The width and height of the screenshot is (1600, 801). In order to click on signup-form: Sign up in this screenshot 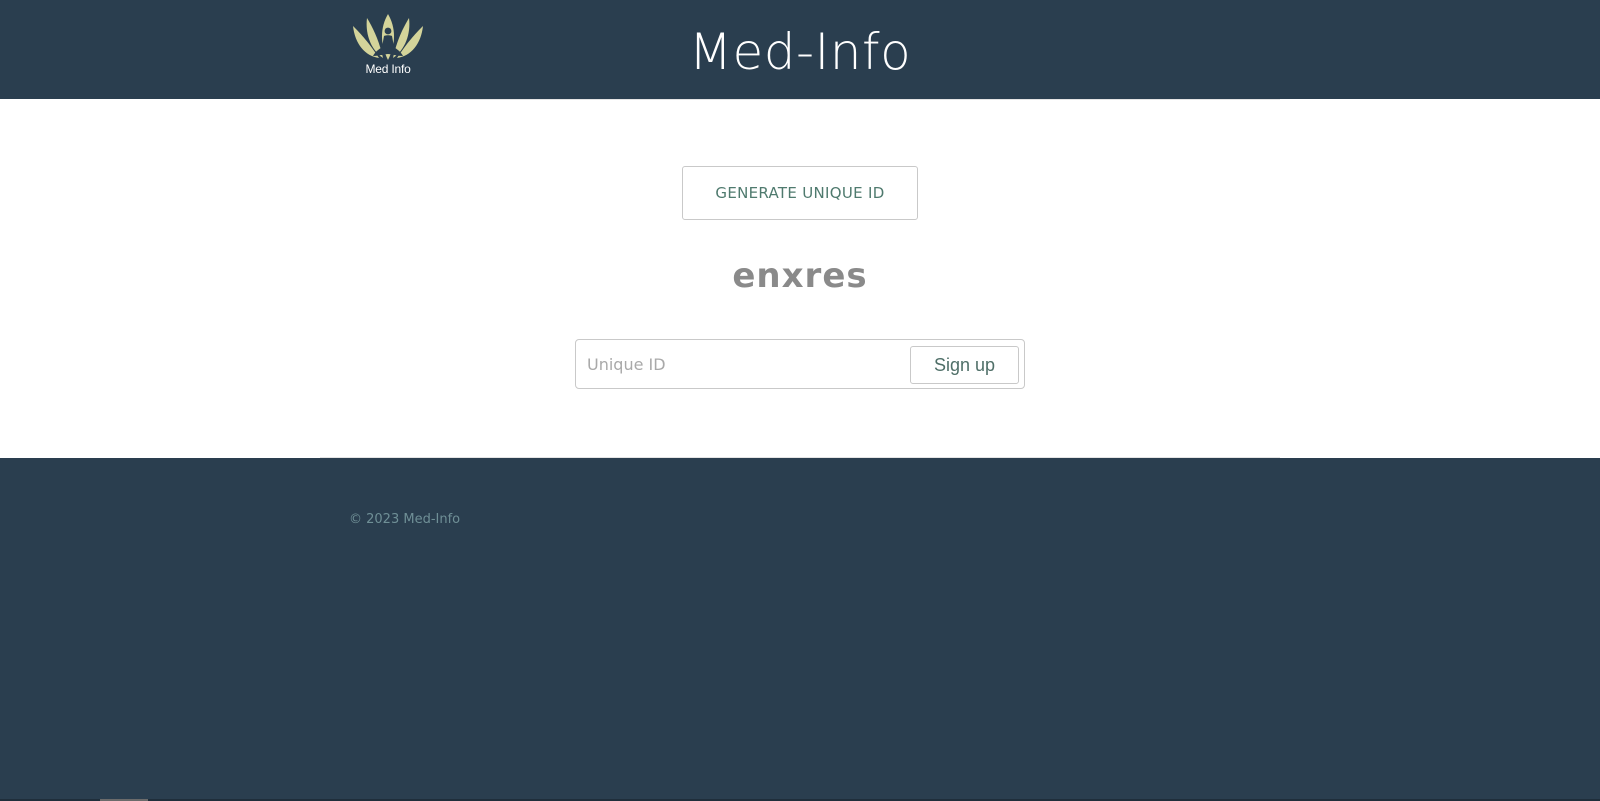, I will do `click(800, 364)`.